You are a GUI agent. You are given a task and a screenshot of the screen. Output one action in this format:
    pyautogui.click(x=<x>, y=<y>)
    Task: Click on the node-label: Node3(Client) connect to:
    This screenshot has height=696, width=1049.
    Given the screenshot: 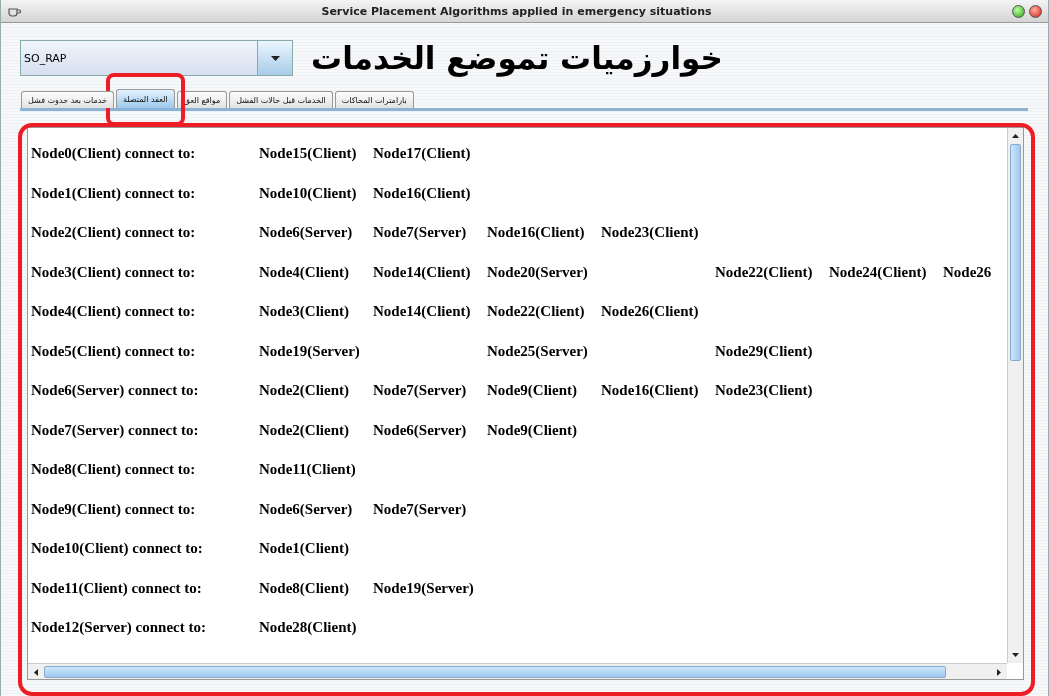 What is the action you would take?
    pyautogui.click(x=114, y=272)
    